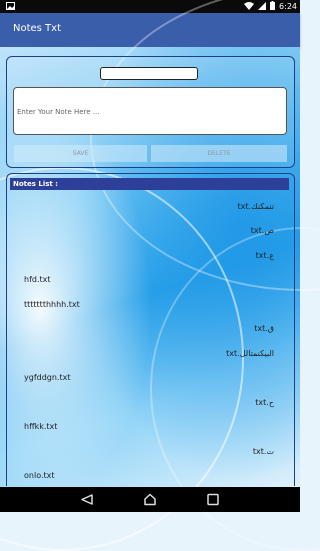 The height and width of the screenshot is (551, 320). Describe the element at coordinates (149, 402) in the screenshot. I see `list-item: ح.txt` at that location.